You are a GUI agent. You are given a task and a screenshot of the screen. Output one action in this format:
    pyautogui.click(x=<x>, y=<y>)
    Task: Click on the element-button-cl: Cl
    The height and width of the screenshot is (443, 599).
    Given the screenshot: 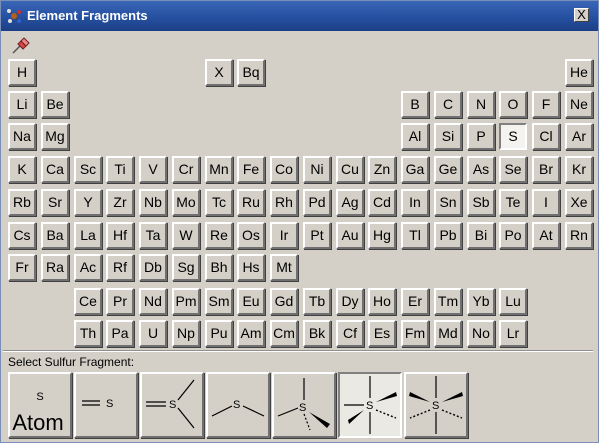 What is the action you would take?
    pyautogui.click(x=546, y=136)
    